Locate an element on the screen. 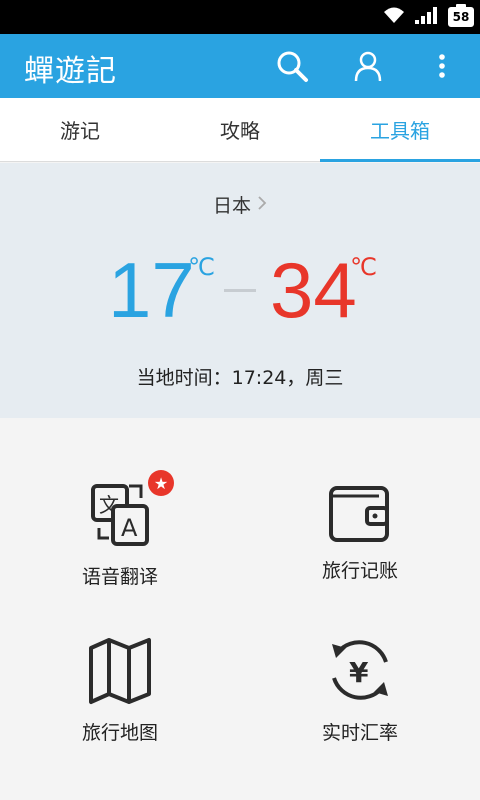 Image resolution: width=480 pixels, height=800 pixels. star-badge-icon: ★ is located at coordinates (161, 483).